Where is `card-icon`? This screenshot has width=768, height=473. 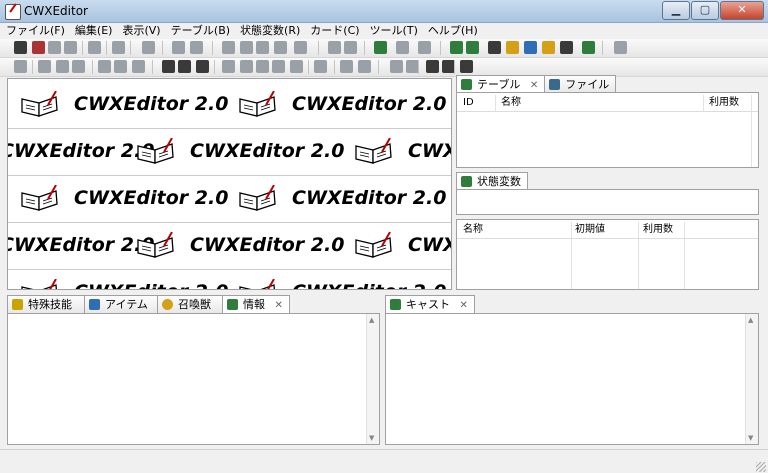
card-icon is located at coordinates (168, 66).